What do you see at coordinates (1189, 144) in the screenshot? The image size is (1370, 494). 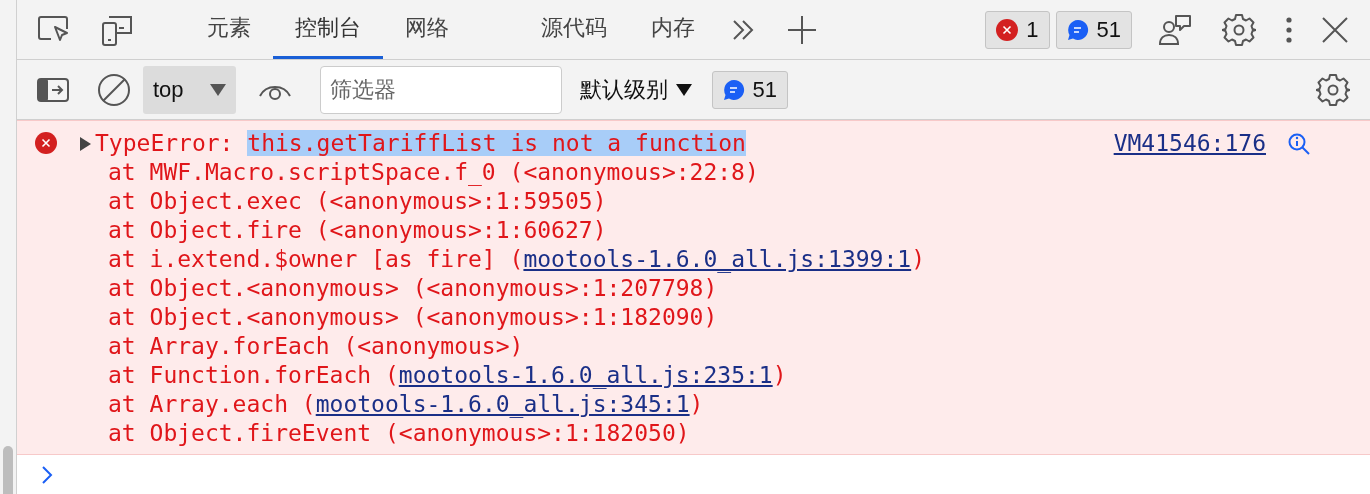 I see `source-link: VM41546:176` at bounding box center [1189, 144].